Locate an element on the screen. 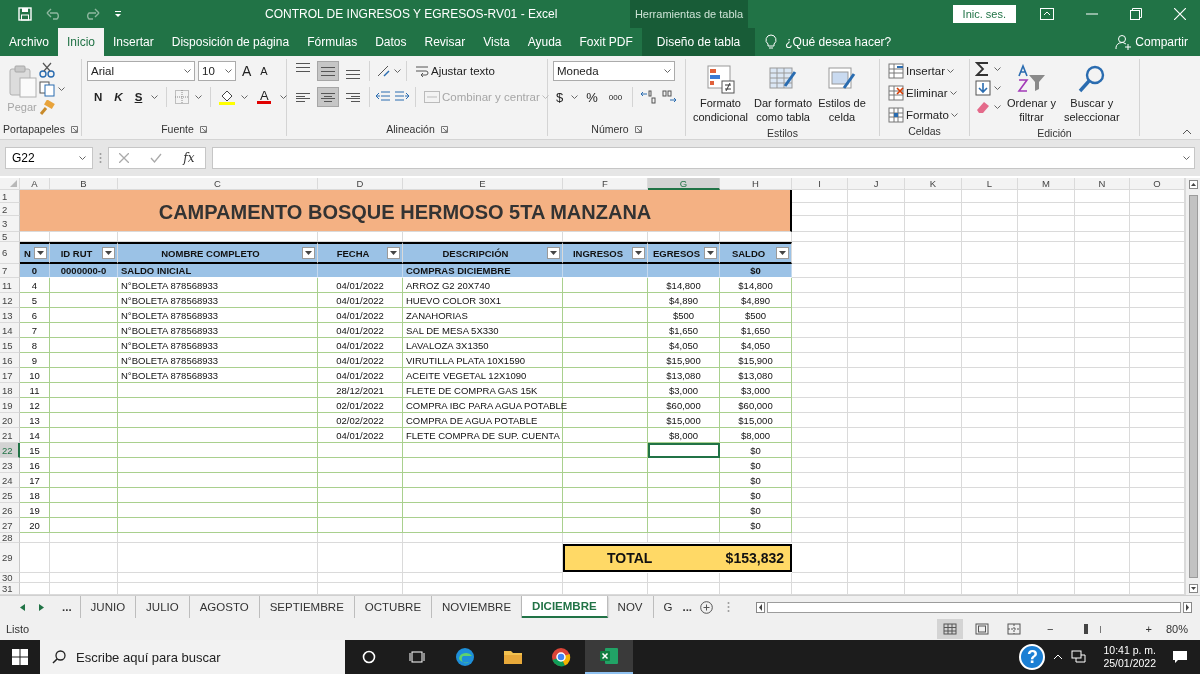  table-cell: 28/12/2021 is located at coordinates (360, 390).